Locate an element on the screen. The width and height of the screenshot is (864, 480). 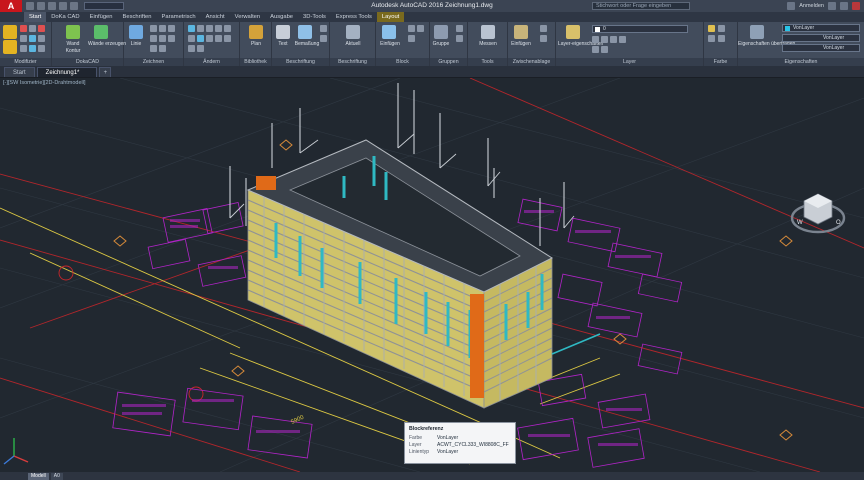
new-icon is located at coordinates (30, 6).